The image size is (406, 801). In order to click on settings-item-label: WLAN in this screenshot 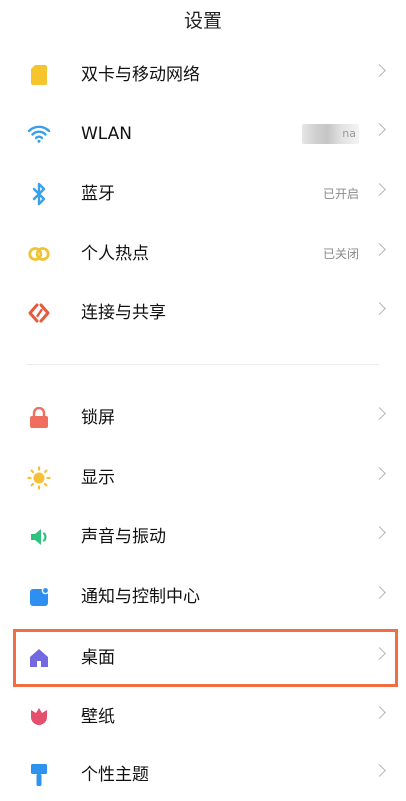, I will do `click(107, 134)`.